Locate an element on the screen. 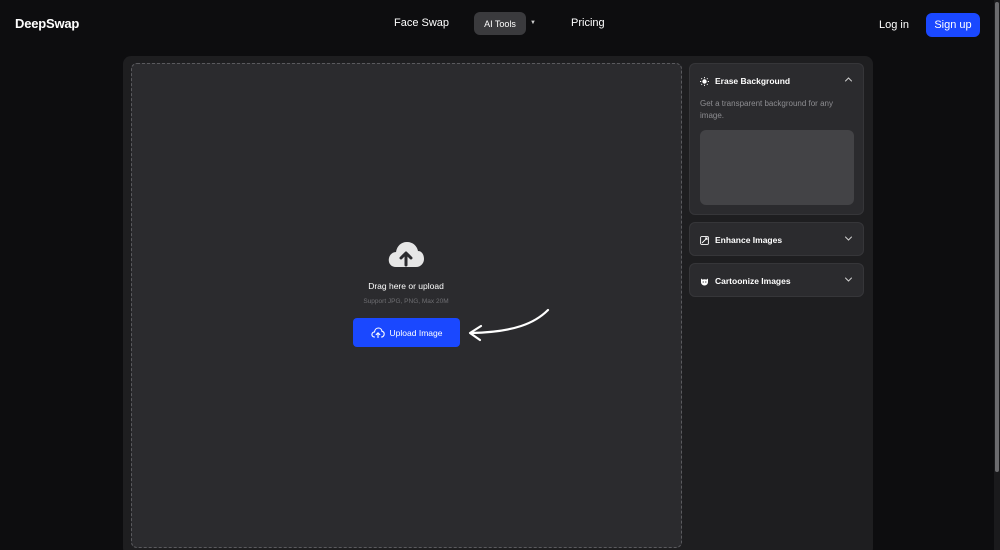  tool-card-title: Enhance Images is located at coordinates (749, 240).